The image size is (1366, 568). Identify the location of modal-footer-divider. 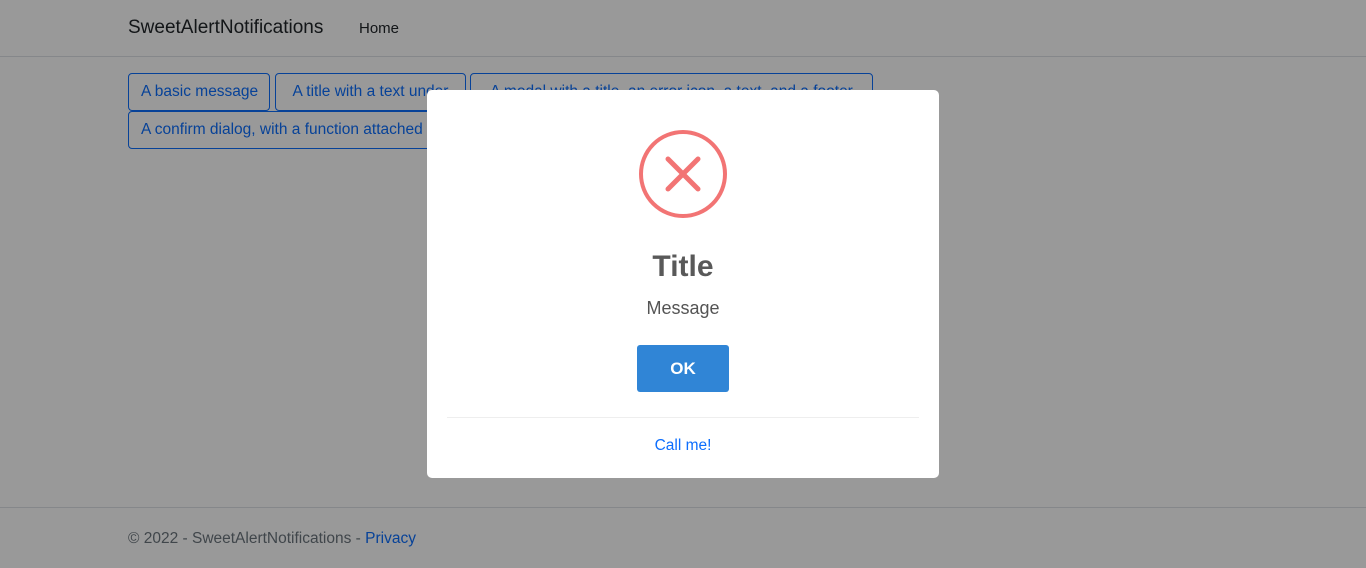
(683, 417).